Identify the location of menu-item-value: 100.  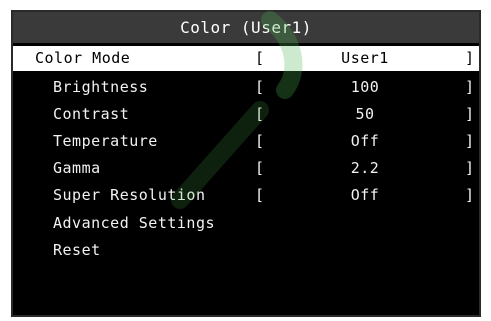
(365, 87).